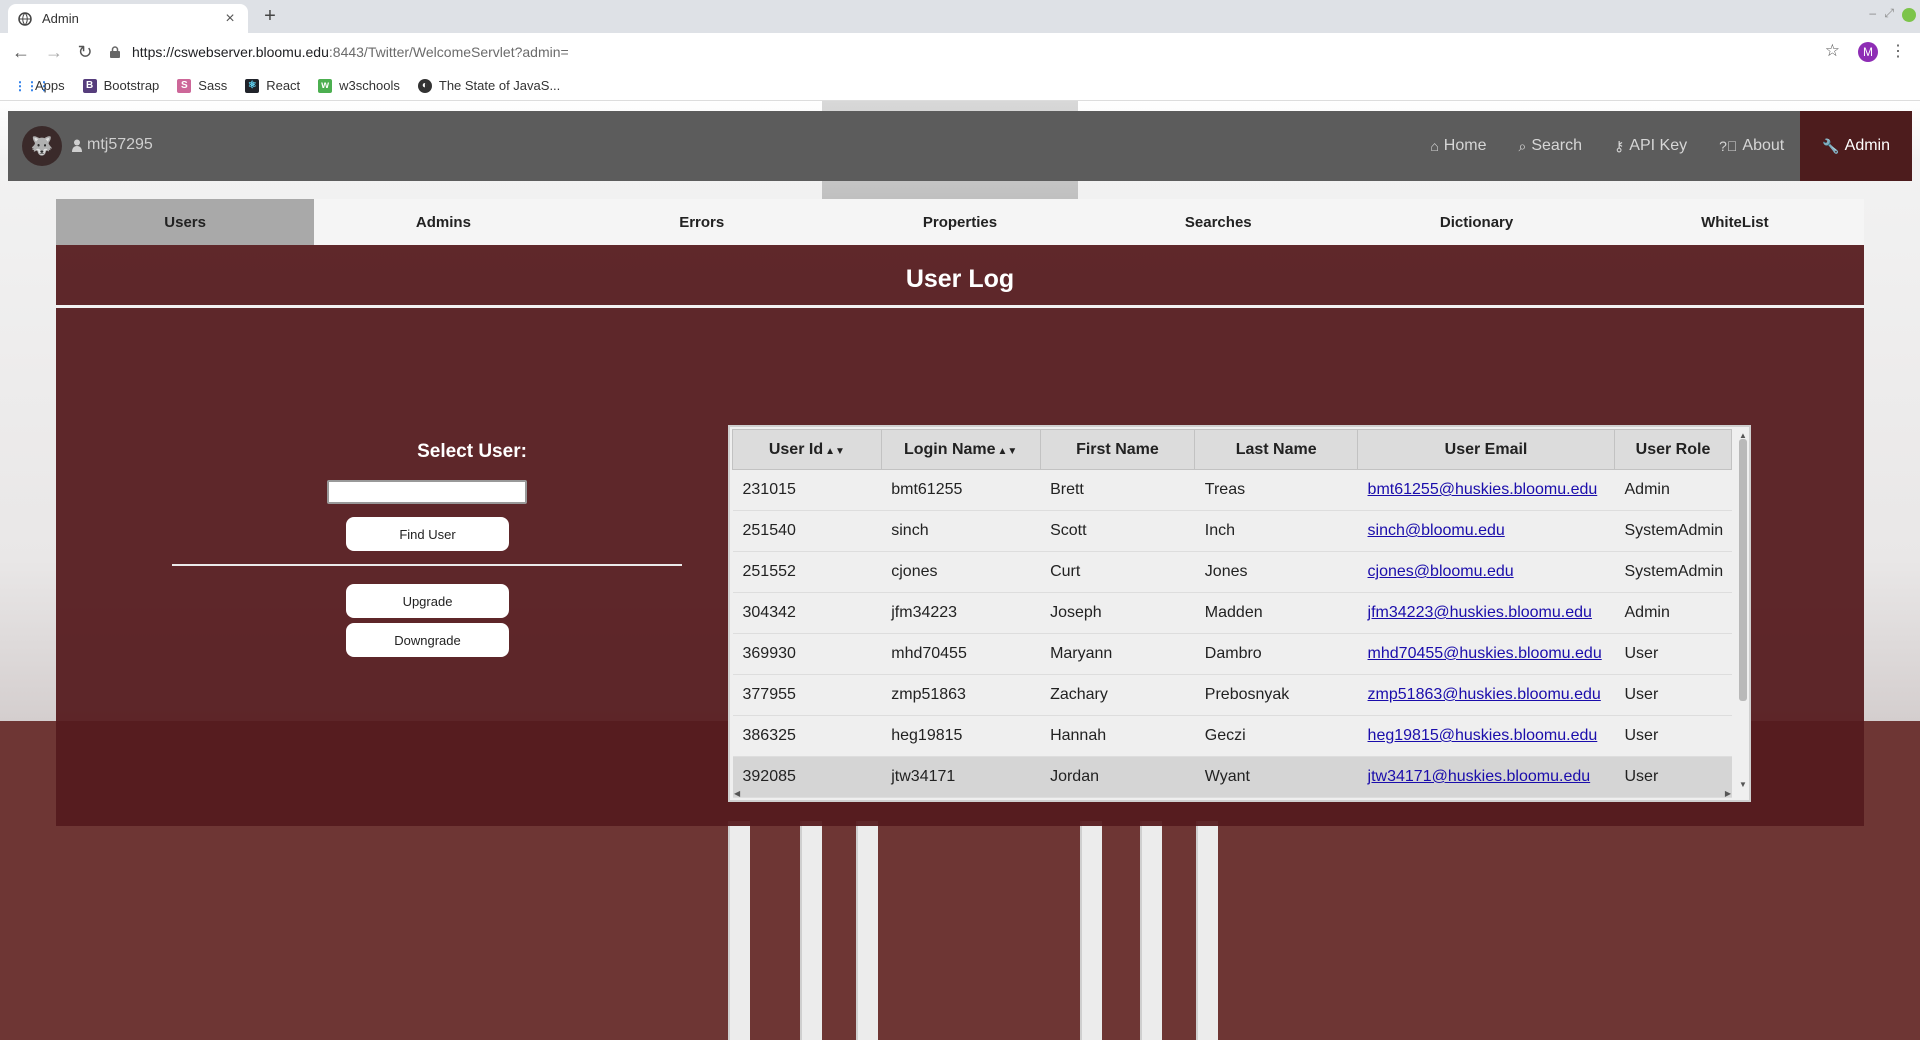 The width and height of the screenshot is (1920, 1040). Describe the element at coordinates (807, 490) in the screenshot. I see `cell-user-id: 231015` at that location.